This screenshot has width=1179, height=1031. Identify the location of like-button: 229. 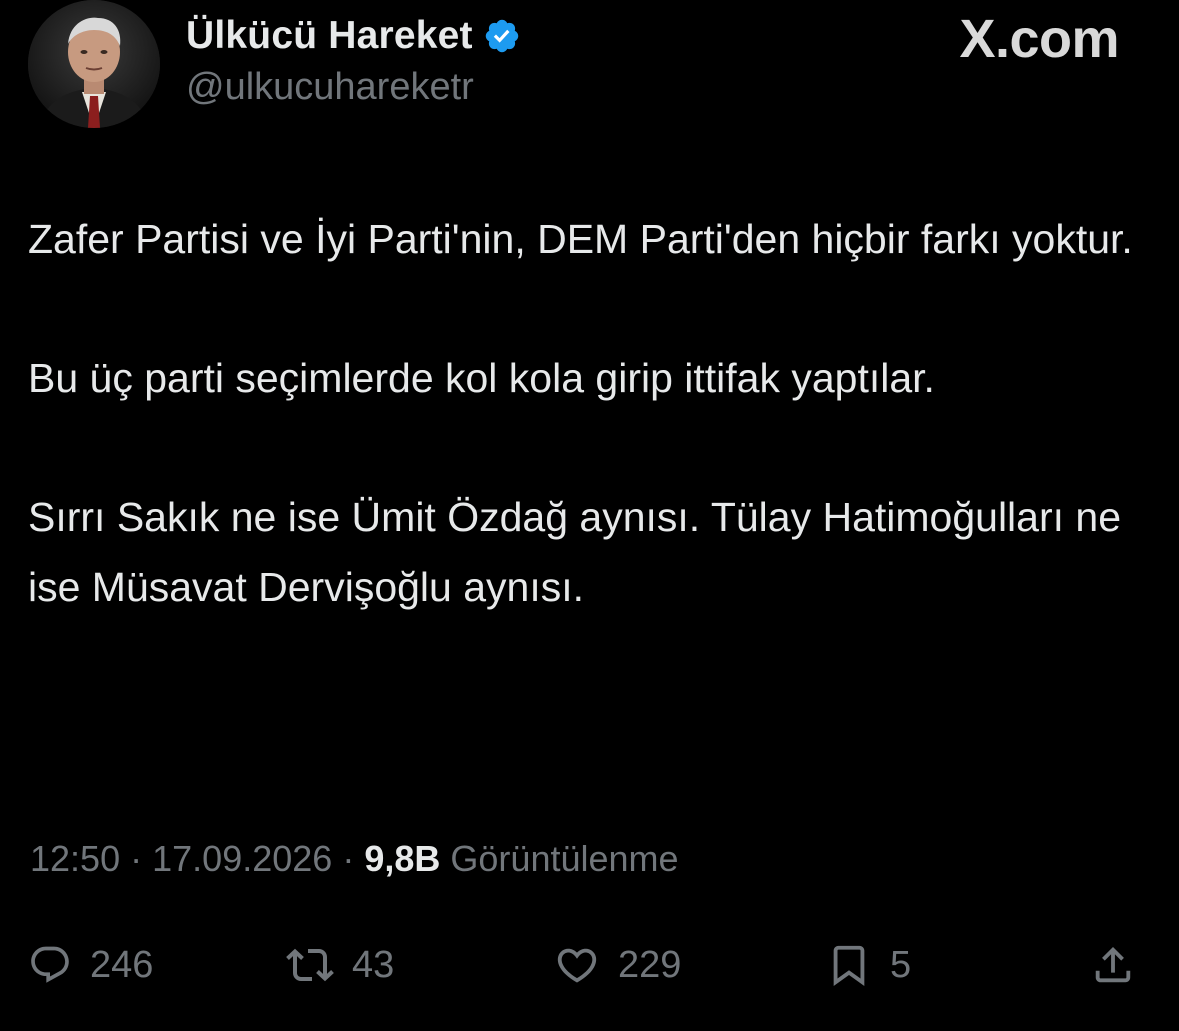
(617, 965).